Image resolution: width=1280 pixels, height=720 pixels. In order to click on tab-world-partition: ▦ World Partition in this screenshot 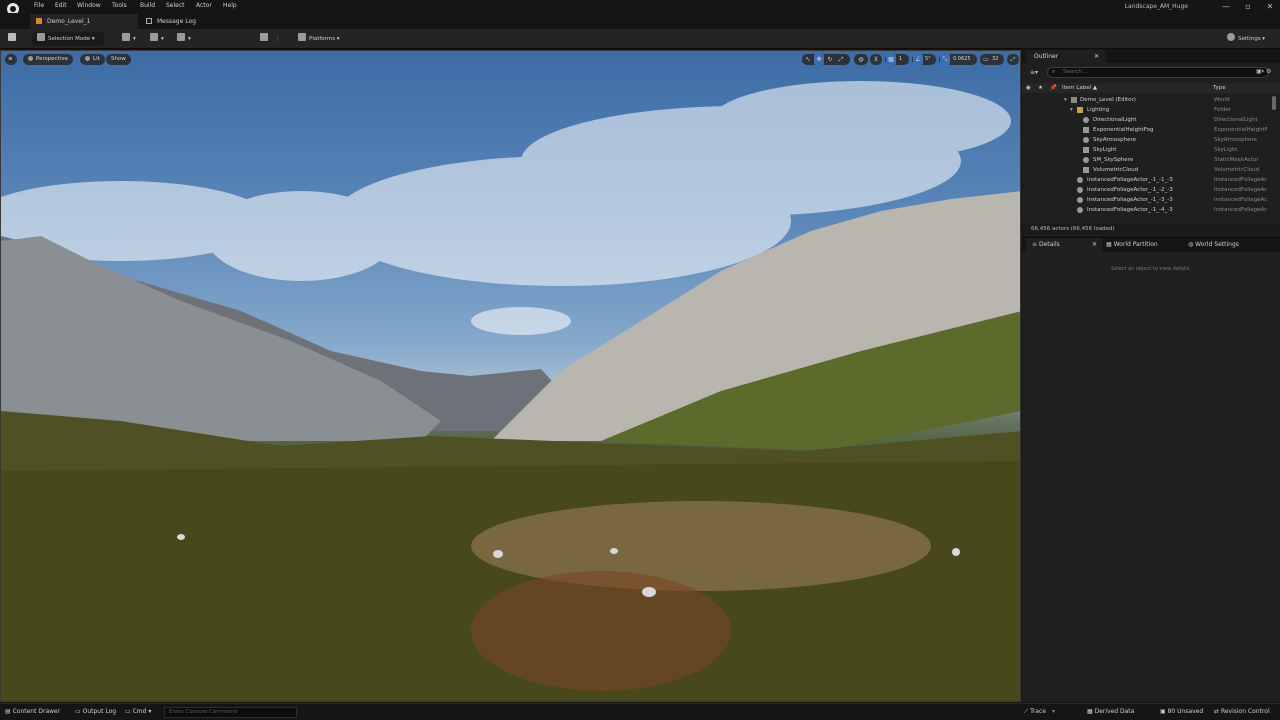, I will do `click(1132, 245)`.